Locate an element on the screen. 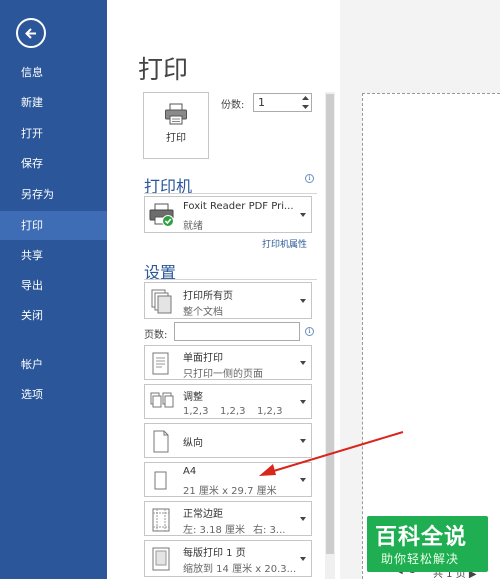 This screenshot has width=500, height=579. nav-item-info: 信息 is located at coordinates (53, 73).